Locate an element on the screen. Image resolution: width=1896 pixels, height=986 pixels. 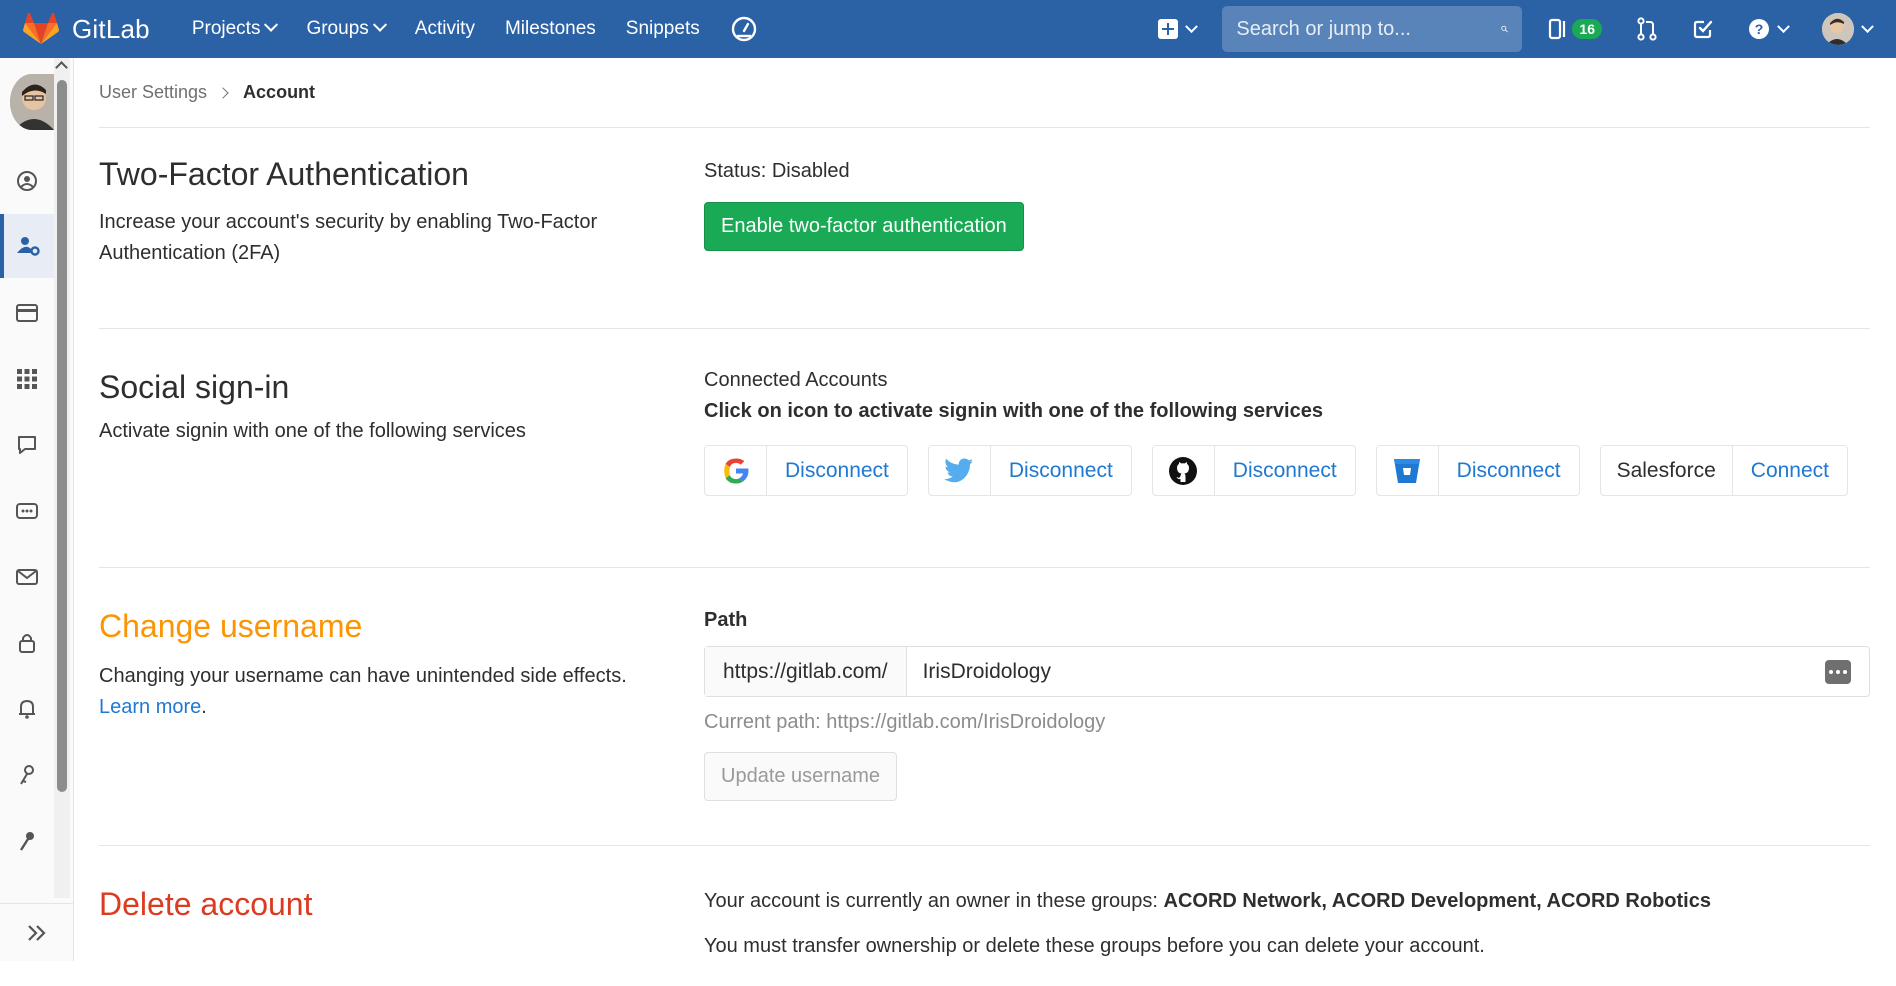
breadcrumb-user-settings: User Settings is located at coordinates (153, 92).